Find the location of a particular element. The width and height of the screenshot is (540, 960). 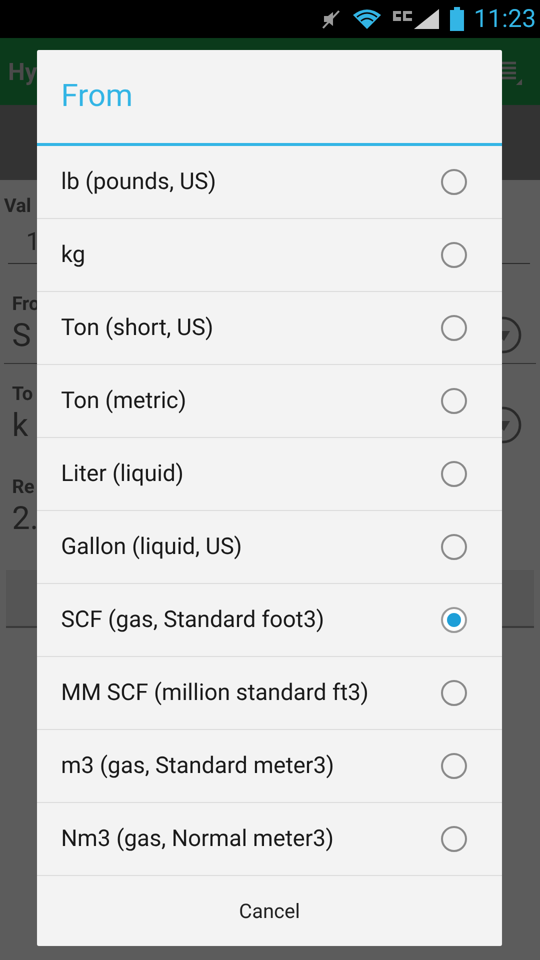

result-value: 2. is located at coordinates (25, 518).